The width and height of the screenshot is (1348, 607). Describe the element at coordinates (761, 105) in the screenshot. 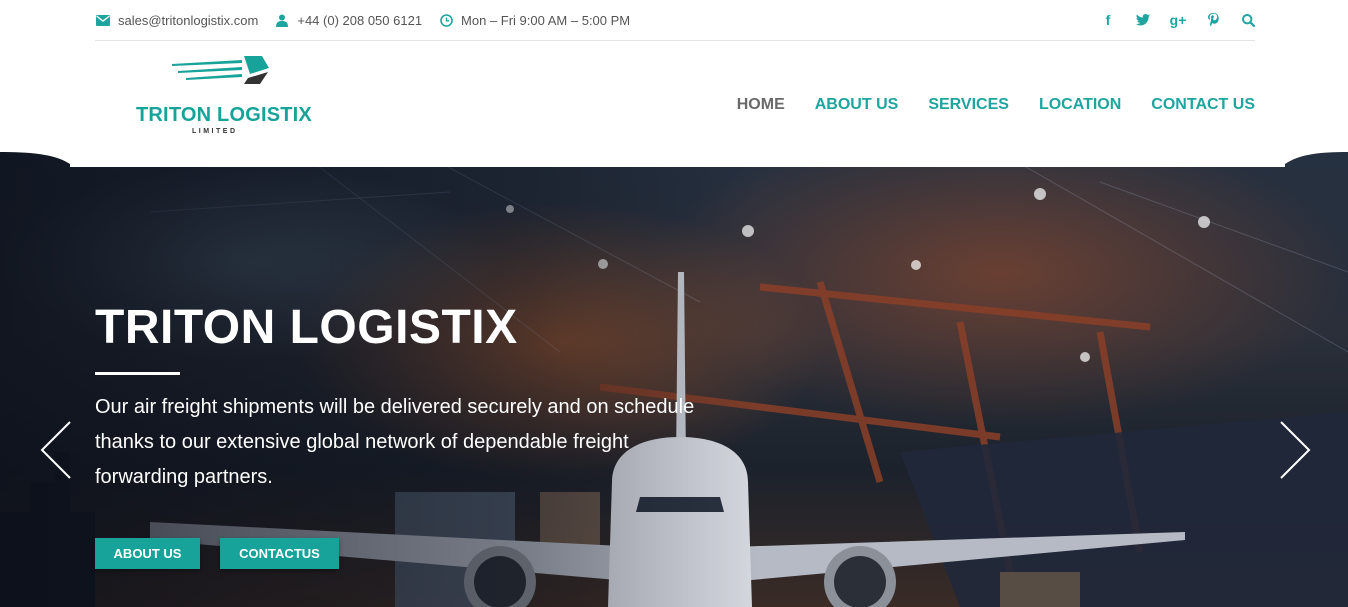

I see `nav-home: HOME` at that location.